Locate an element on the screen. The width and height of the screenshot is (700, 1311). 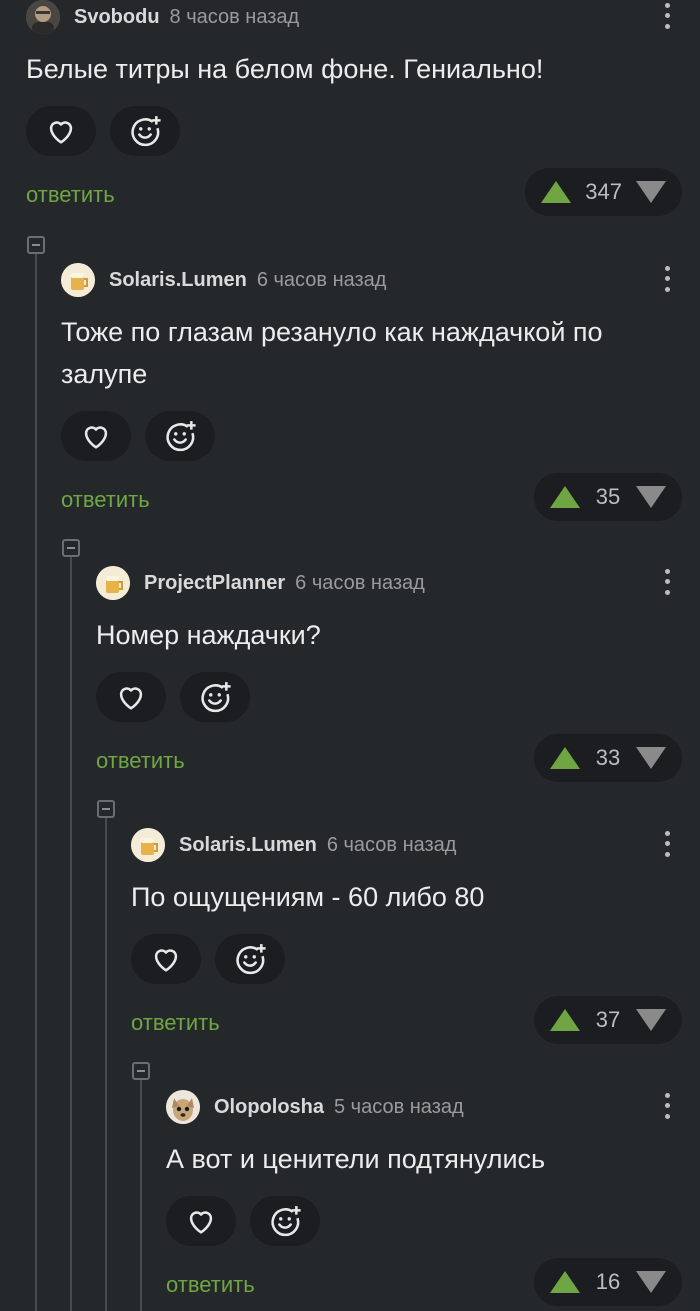
comment-text: Номер наждачки? is located at coordinates (208, 635).